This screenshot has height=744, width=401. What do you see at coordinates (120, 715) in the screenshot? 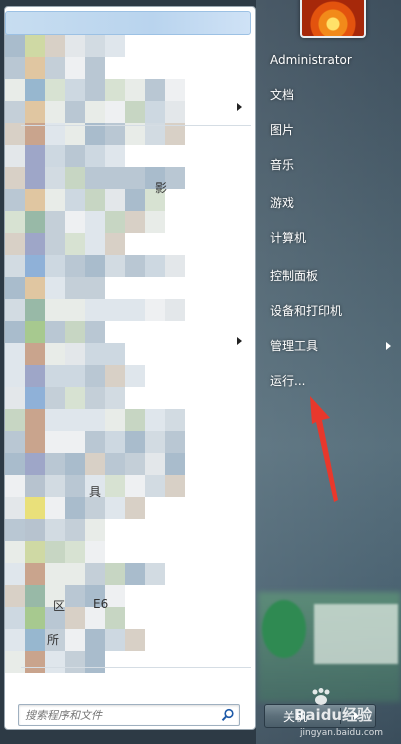
I see `search-input` at bounding box center [120, 715].